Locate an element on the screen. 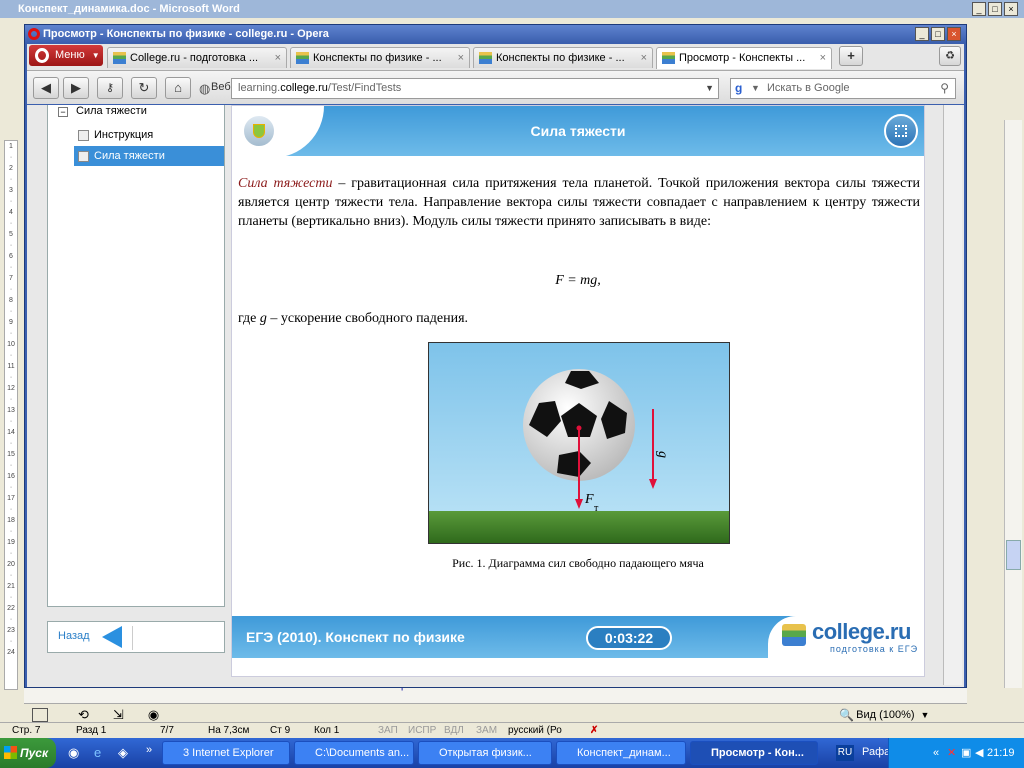 Image resolution: width=1024 pixels, height=768 pixels. clock: 21:19 is located at coordinates (1001, 753).